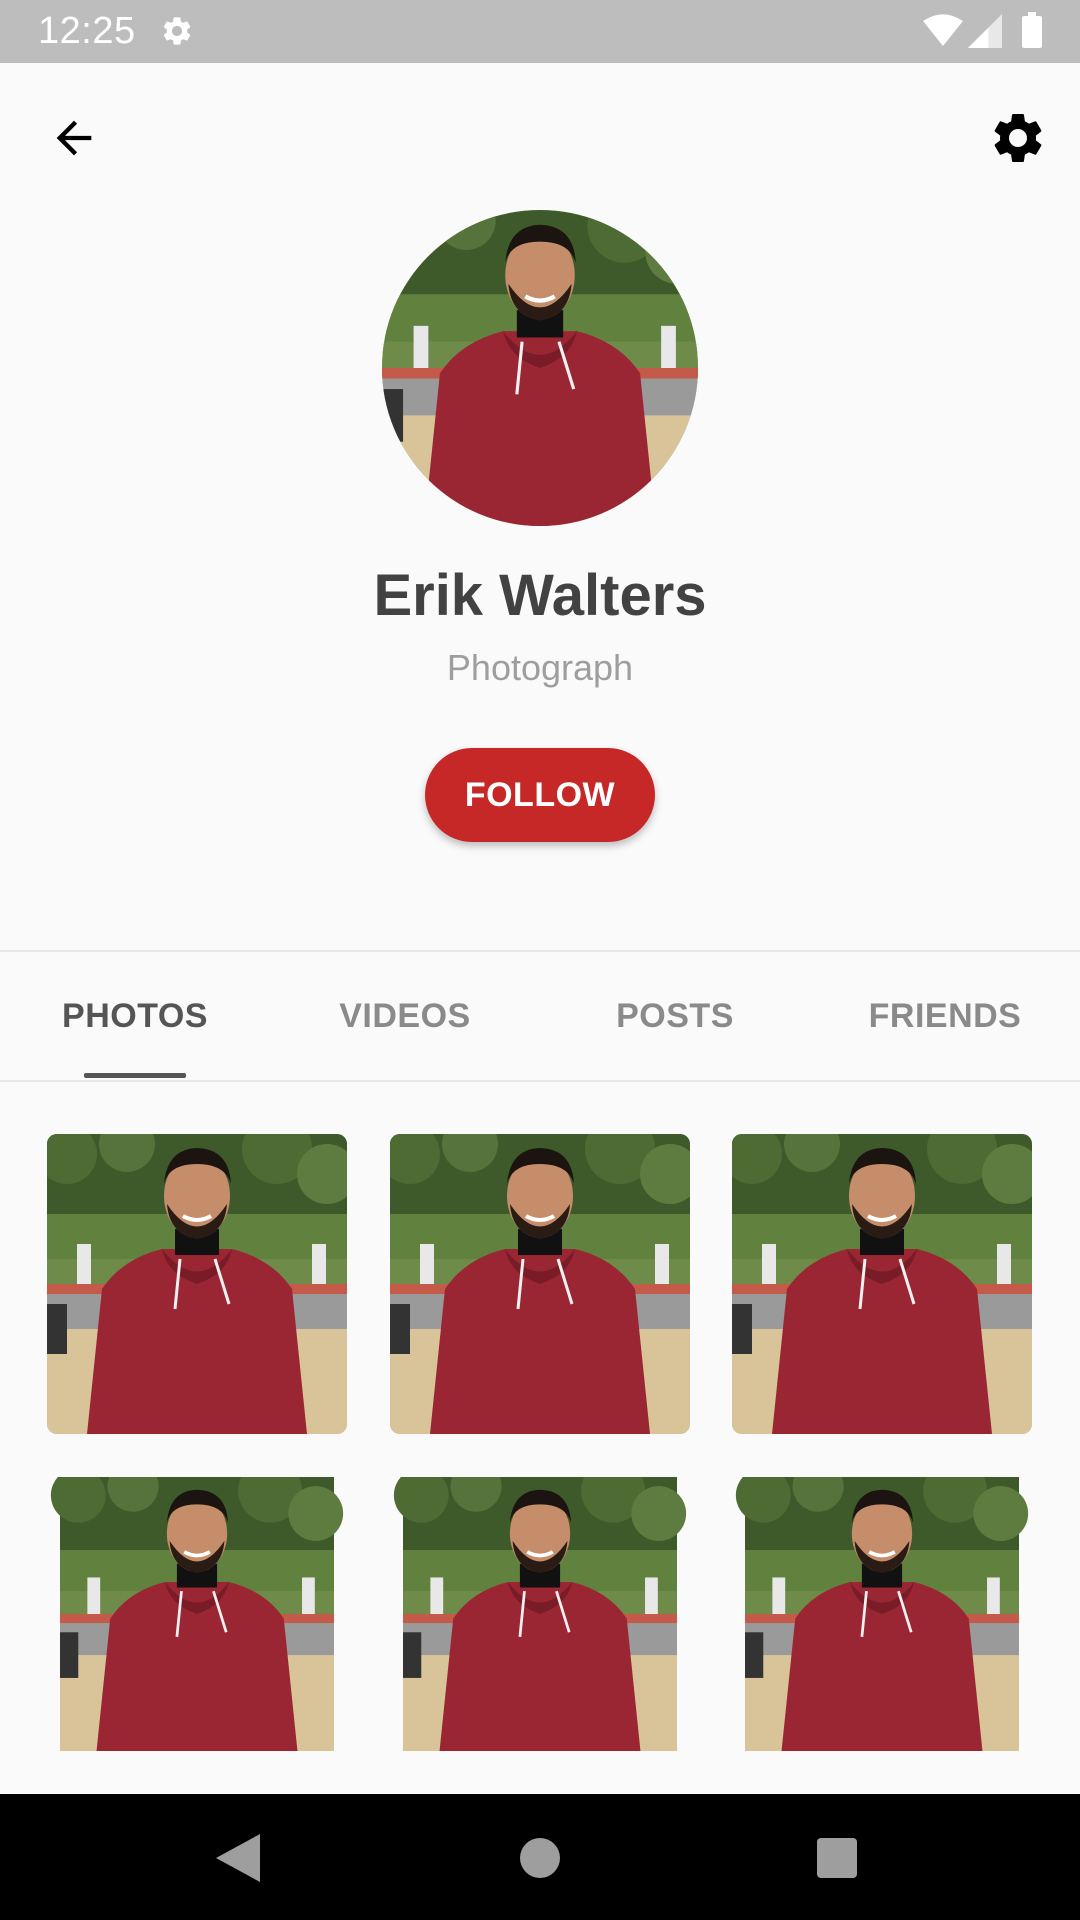  What do you see at coordinates (943, 30) in the screenshot?
I see `wifi-icon` at bounding box center [943, 30].